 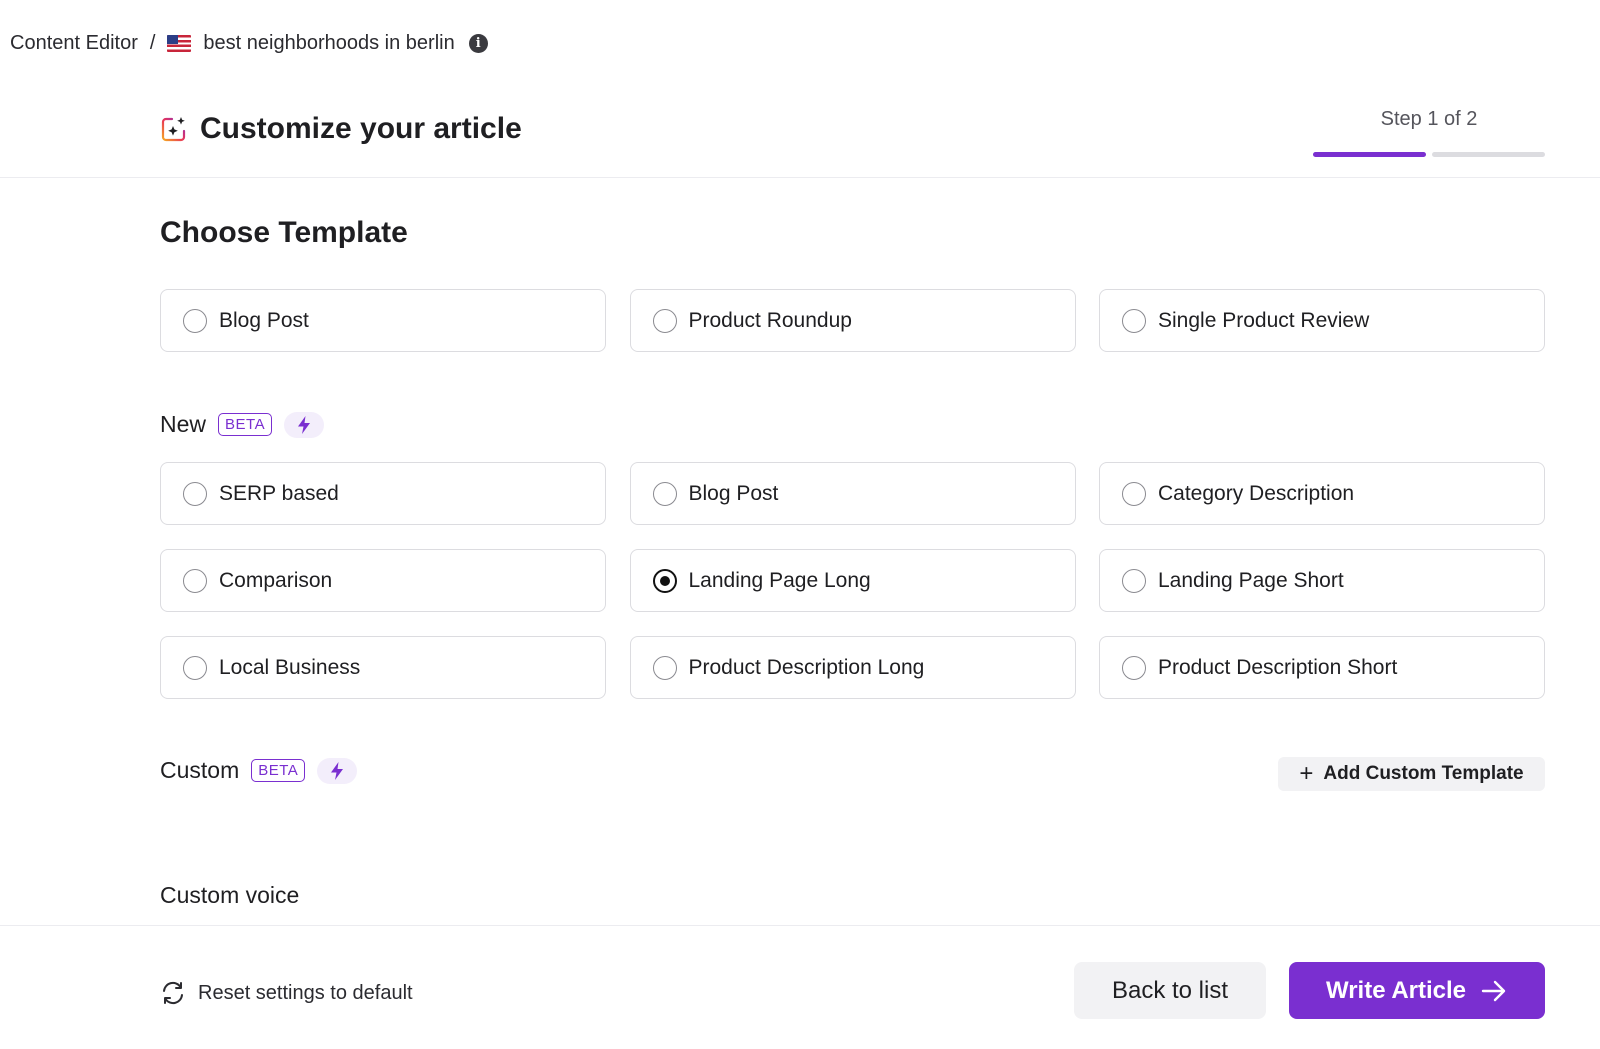 I want to click on add-custom-template-button: + Add Custom Template, so click(x=1411, y=774).